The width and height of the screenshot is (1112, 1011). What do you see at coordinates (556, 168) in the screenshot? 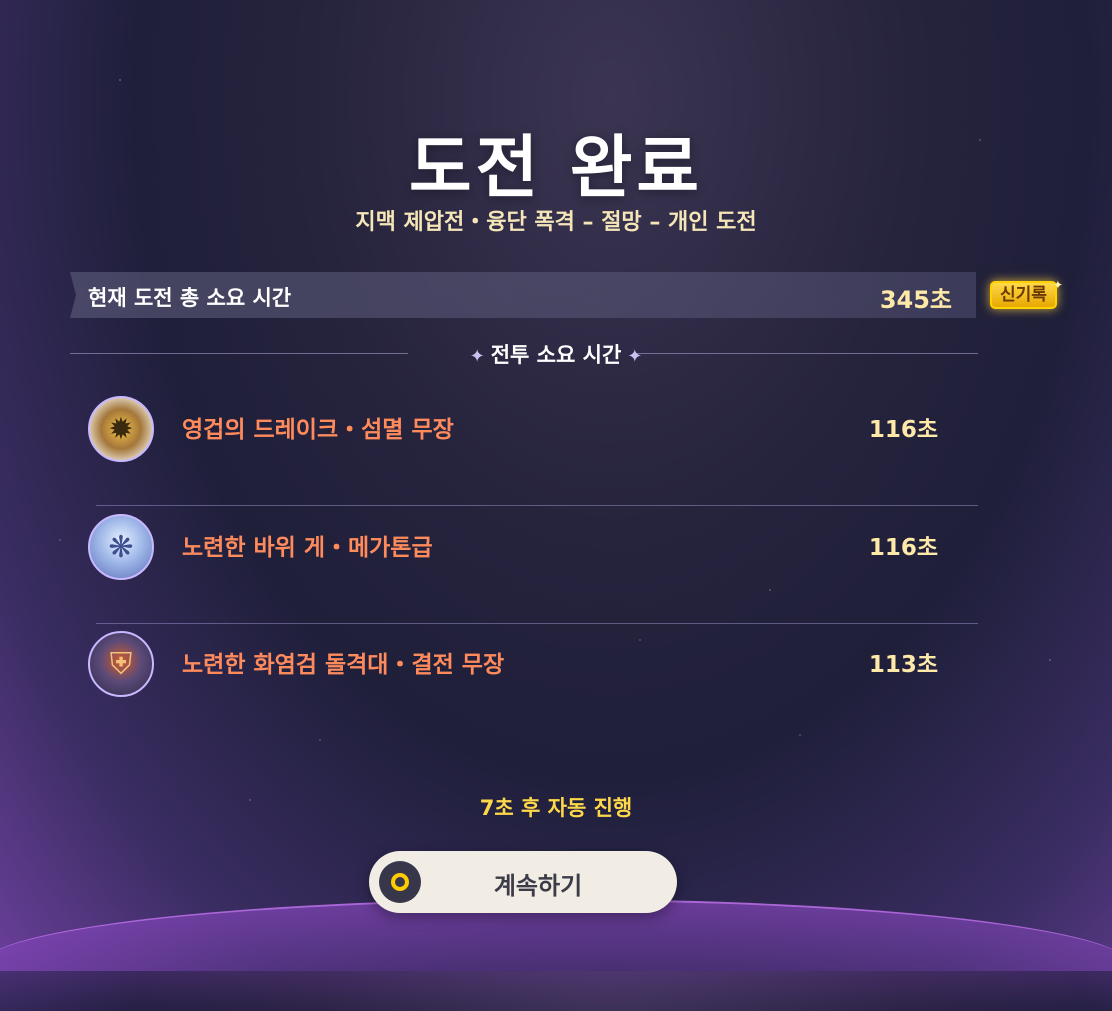
I see `page-title: 도전 완료` at bounding box center [556, 168].